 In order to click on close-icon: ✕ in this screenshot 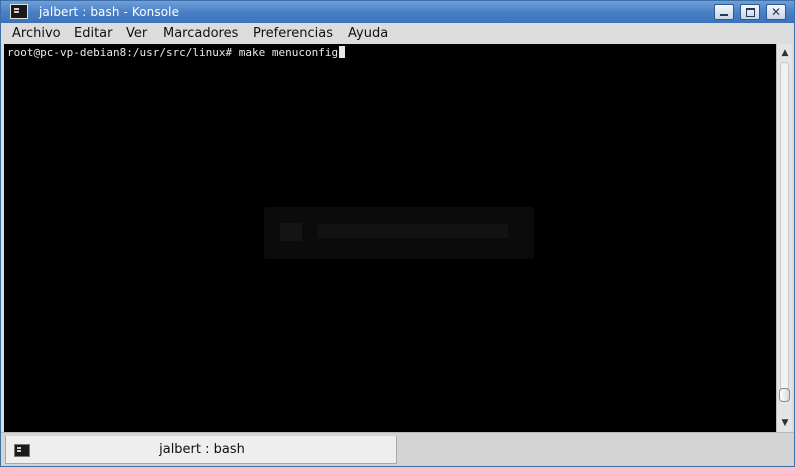, I will do `click(776, 12)`.